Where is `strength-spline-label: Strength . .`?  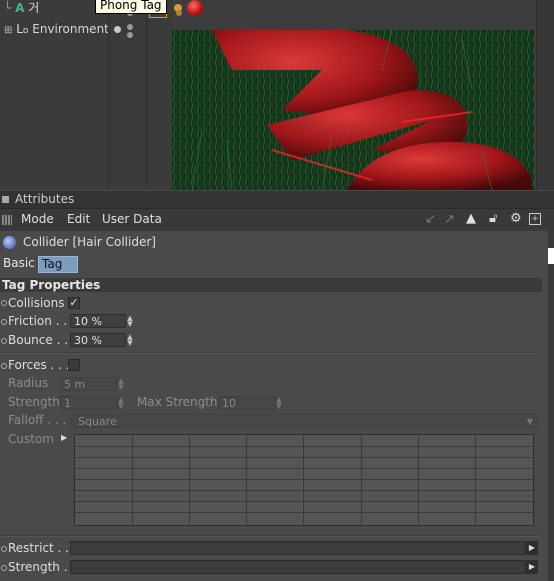 strength-spline-label: Strength . . is located at coordinates (41, 567).